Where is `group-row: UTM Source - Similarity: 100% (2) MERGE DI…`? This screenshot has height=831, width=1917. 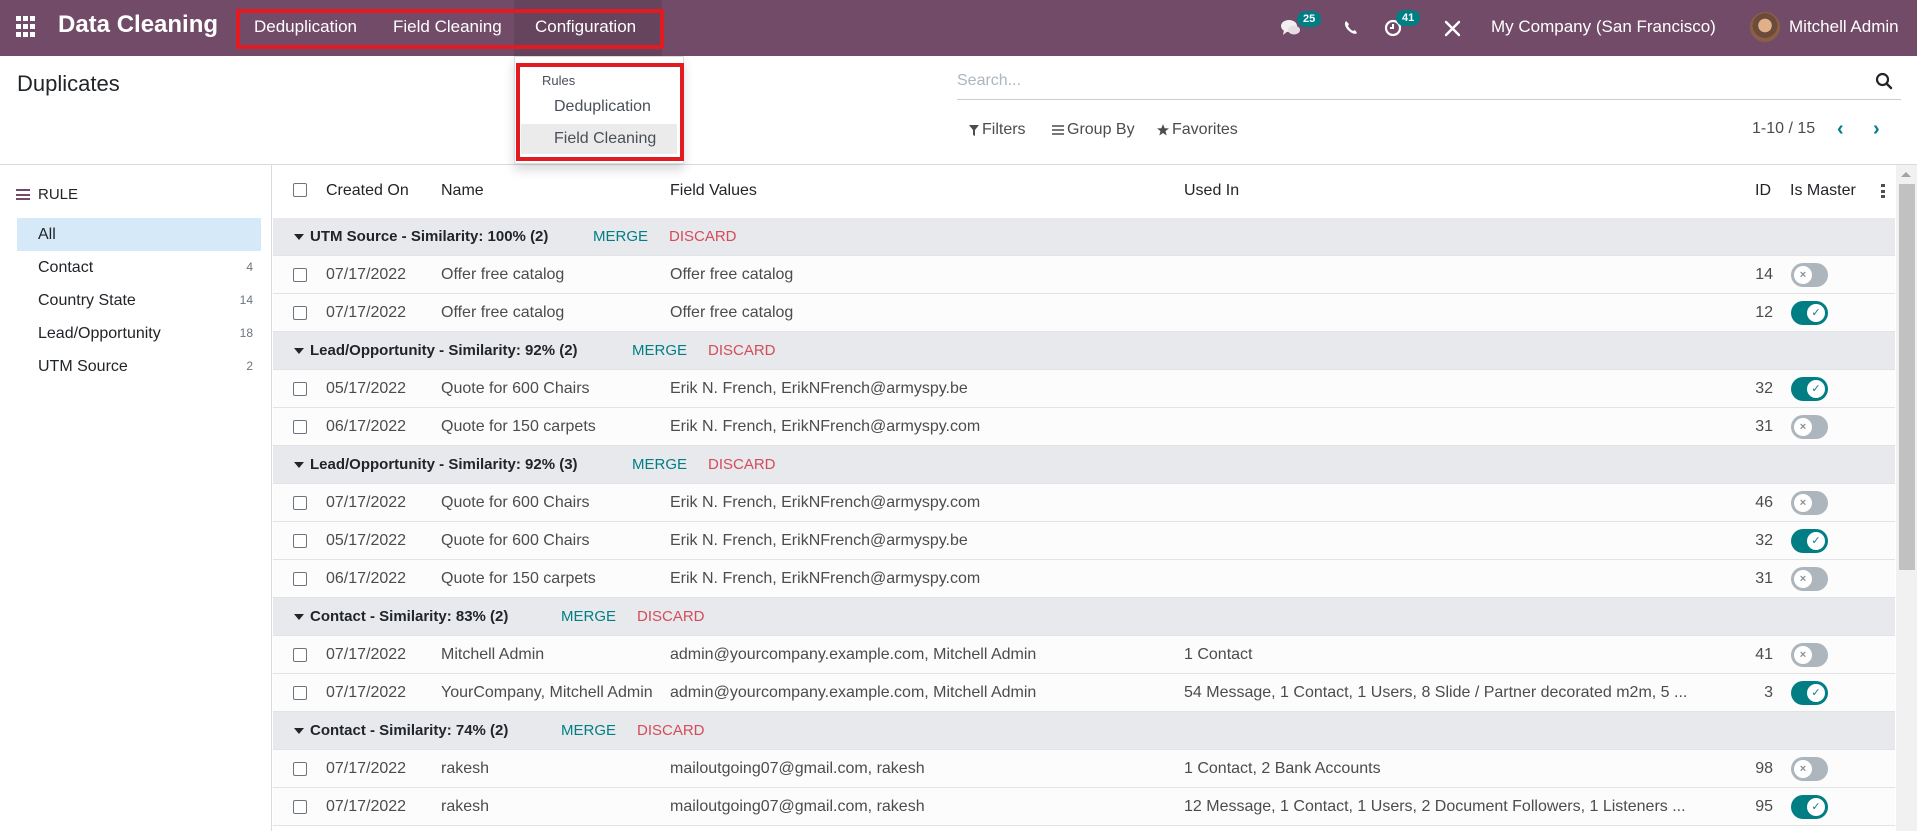 group-row: UTM Source - Similarity: 100% (2) MERGE DI… is located at coordinates (1084, 237).